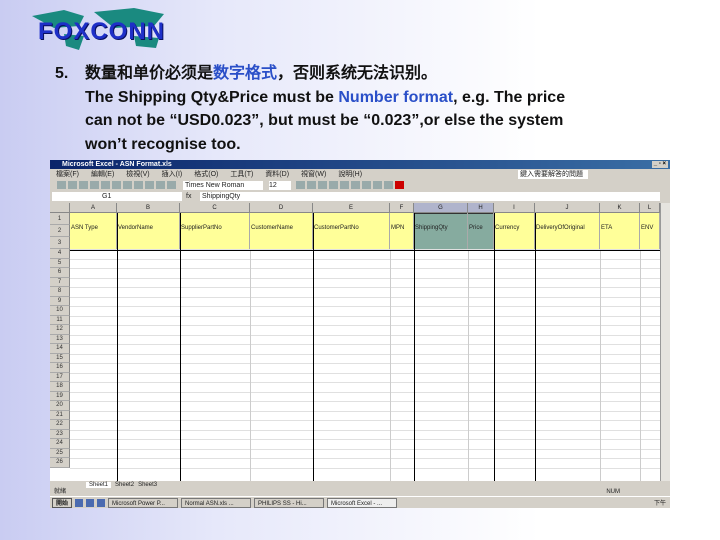  Describe the element at coordinates (60, 219) in the screenshot. I see `row-header-1: 1` at that location.